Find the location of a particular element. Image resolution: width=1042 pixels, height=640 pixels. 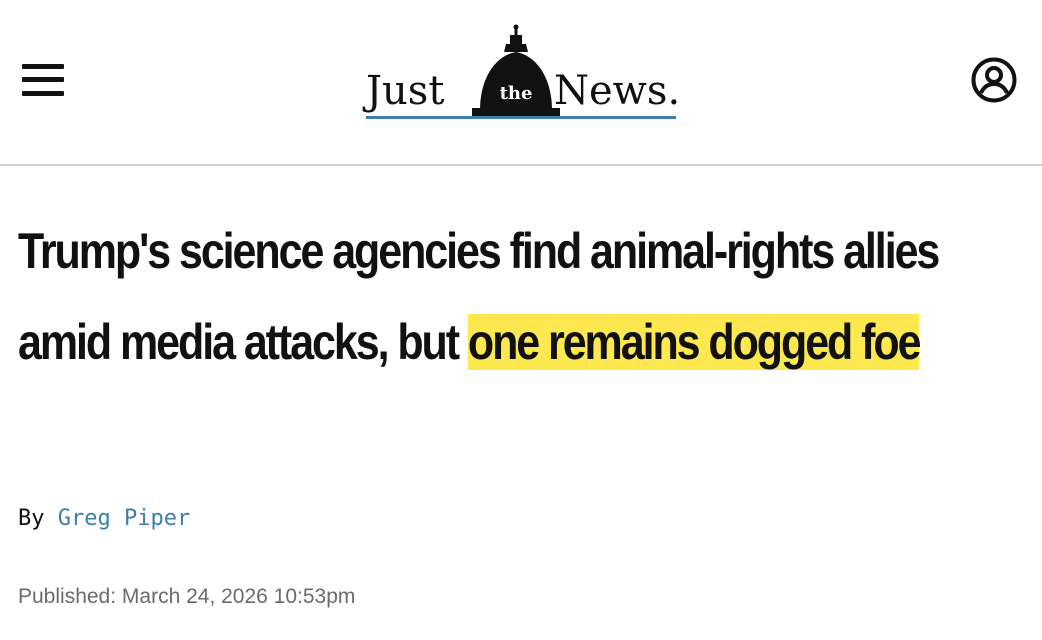

byline-prefix: By is located at coordinates (31, 518).